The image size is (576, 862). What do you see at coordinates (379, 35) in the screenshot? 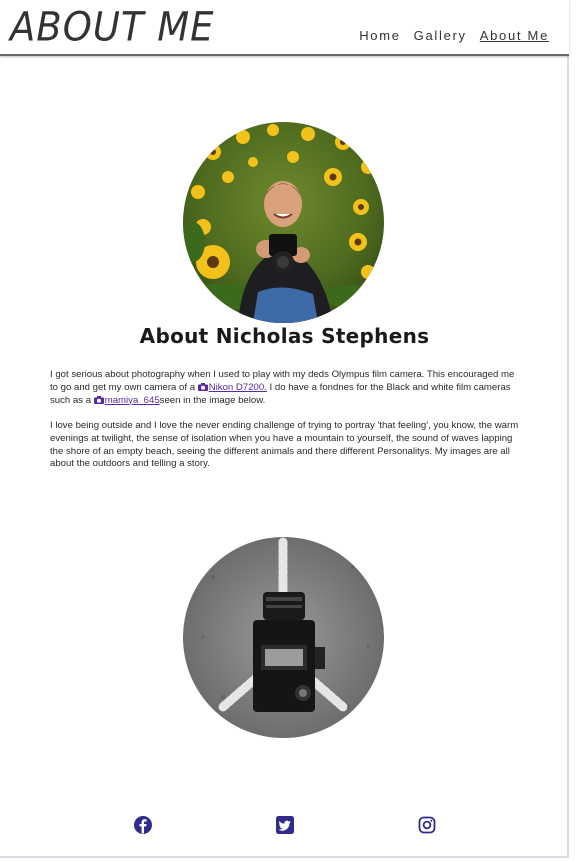
I see `nav-home-link: Home` at bounding box center [379, 35].